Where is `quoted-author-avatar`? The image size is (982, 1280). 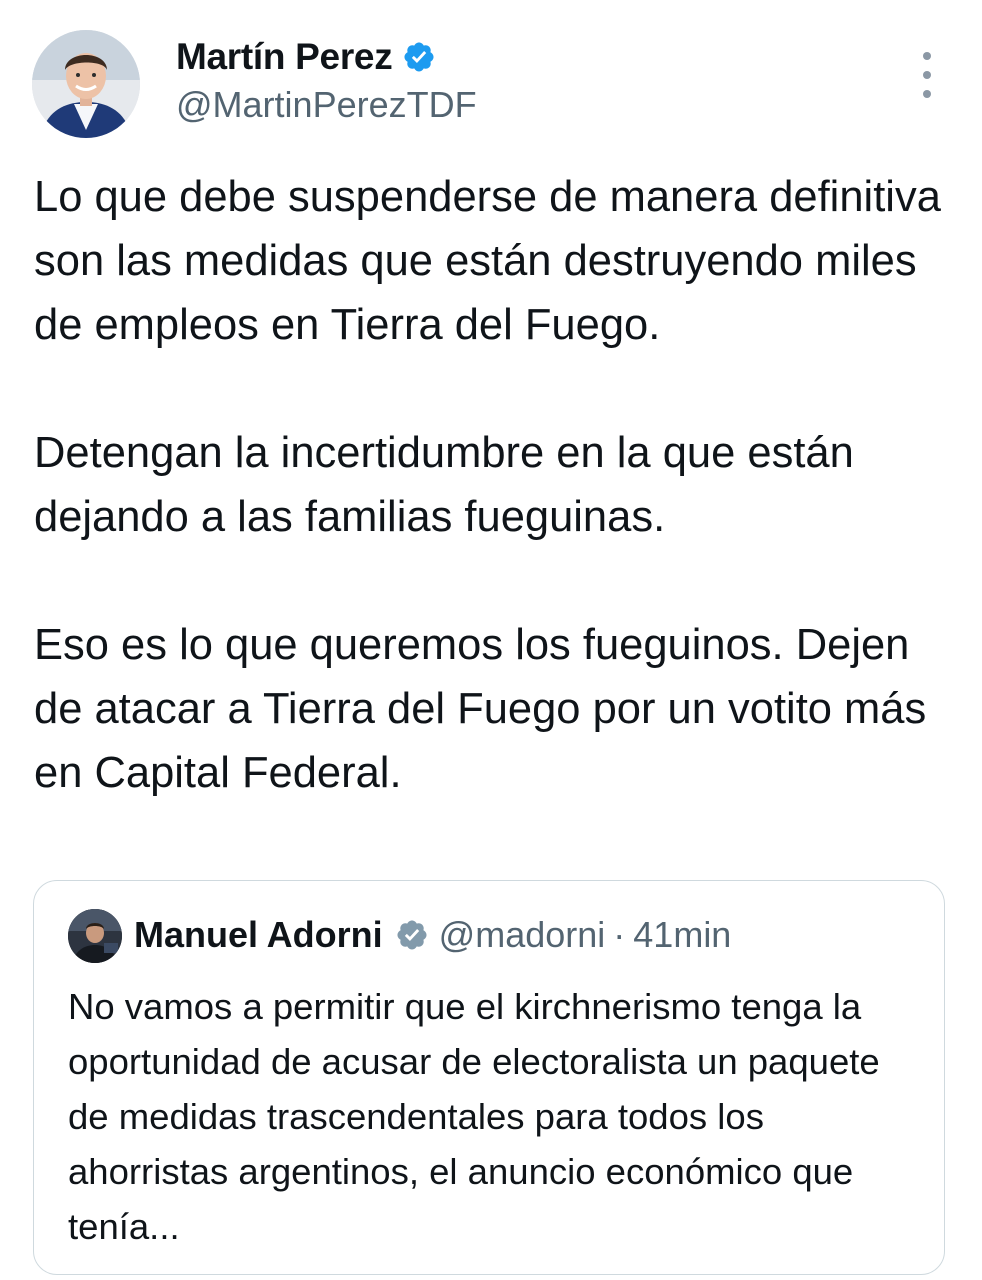
quoted-author-avatar is located at coordinates (95, 936).